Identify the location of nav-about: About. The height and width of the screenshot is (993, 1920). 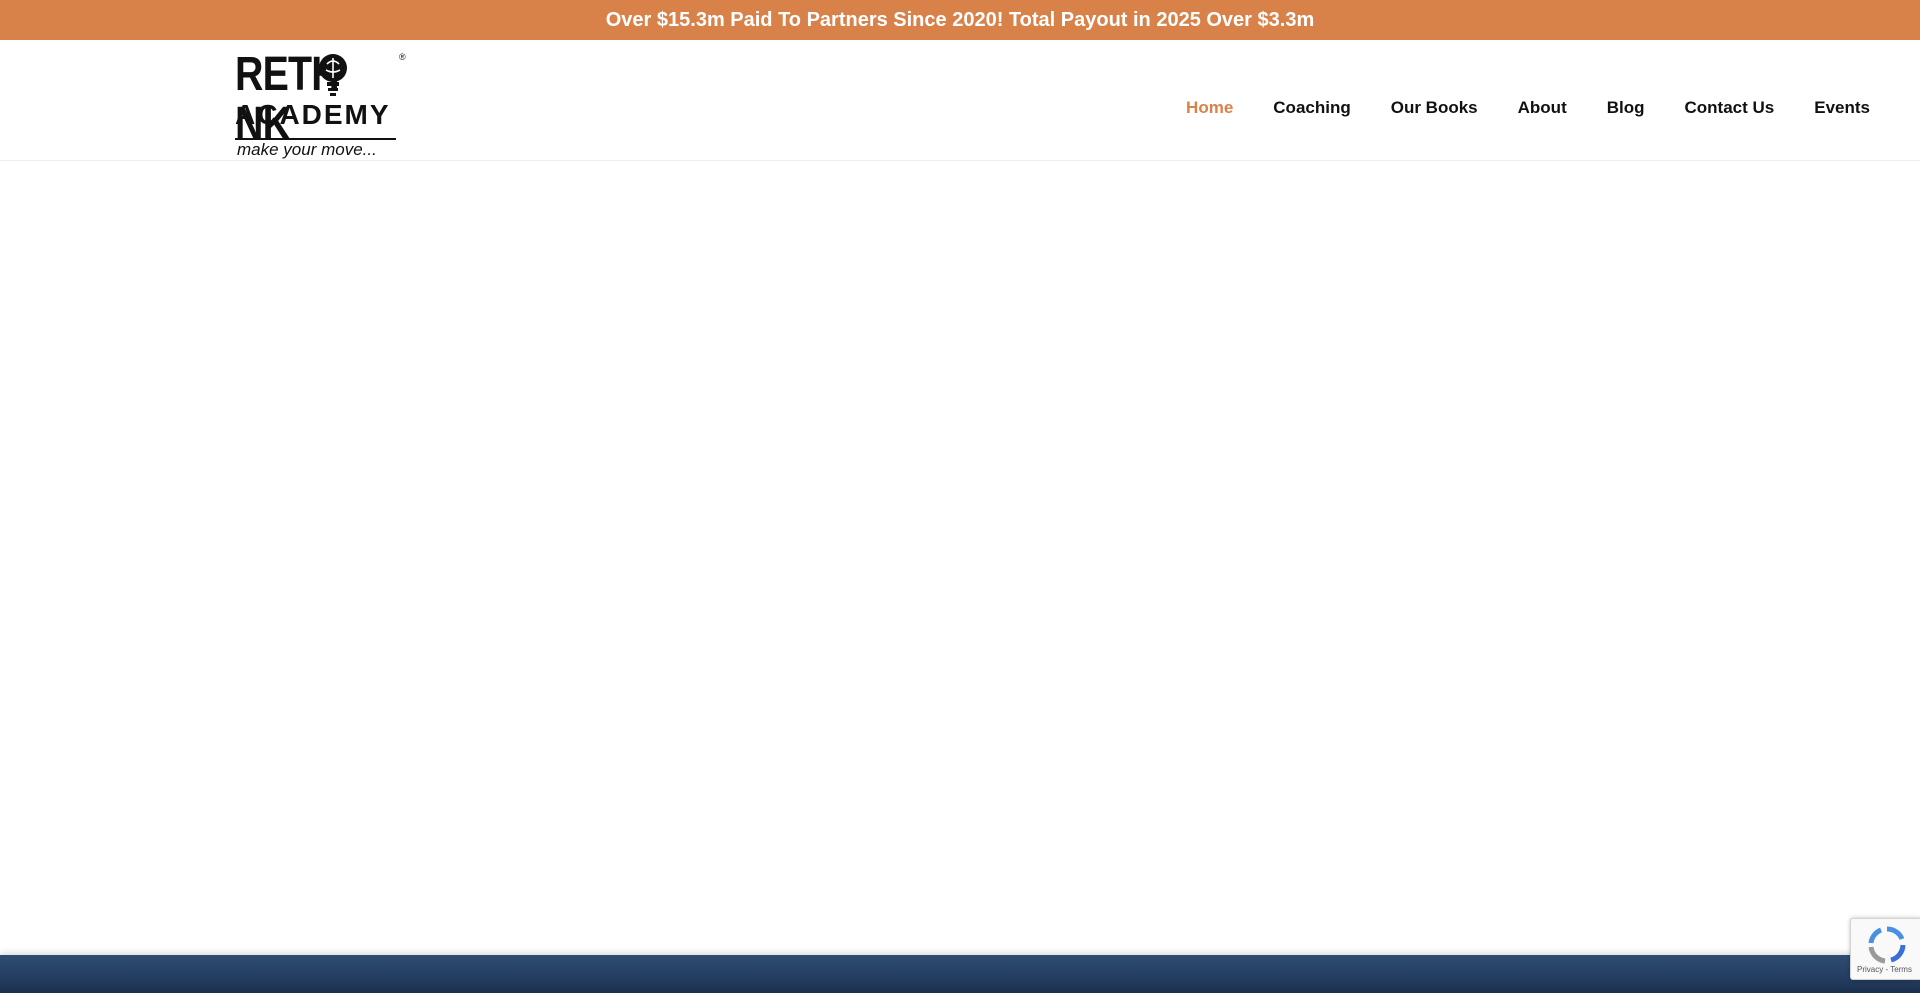
(1542, 108).